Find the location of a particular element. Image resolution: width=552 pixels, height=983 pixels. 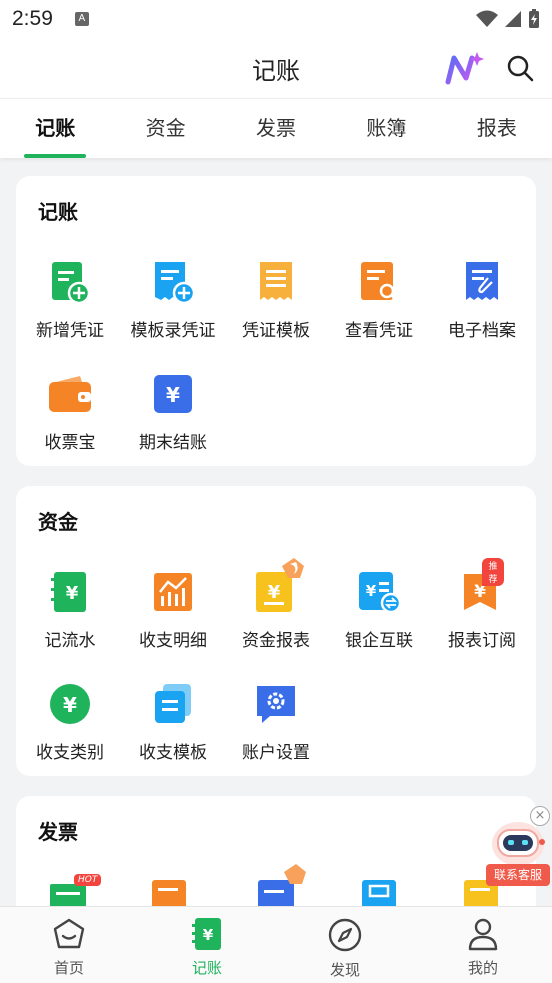

bottom-nav: 首页 ¥ 记账 发现 我的 is located at coordinates (276, 944).